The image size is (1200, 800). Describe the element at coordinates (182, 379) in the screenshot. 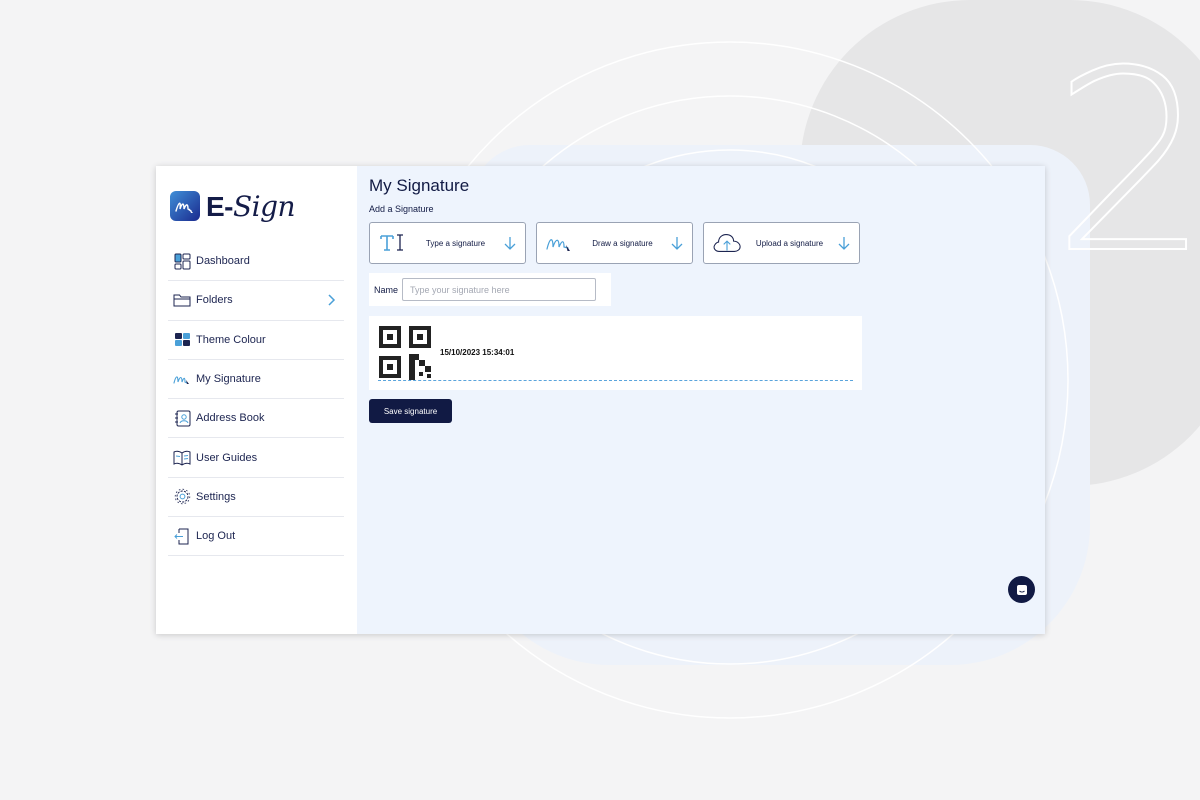

I see `signature-icon` at that location.